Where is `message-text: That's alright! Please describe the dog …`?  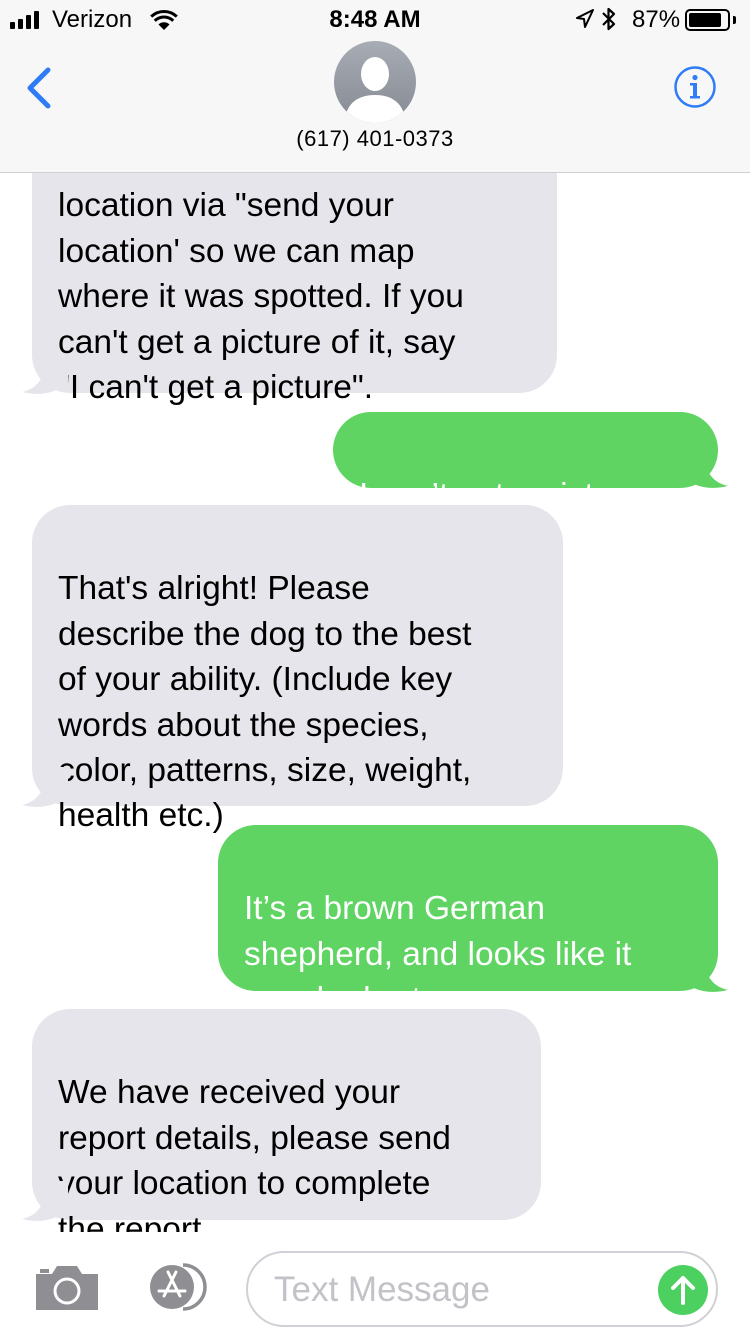 message-text: That's alright! Please describe the dog … is located at coordinates (265, 702).